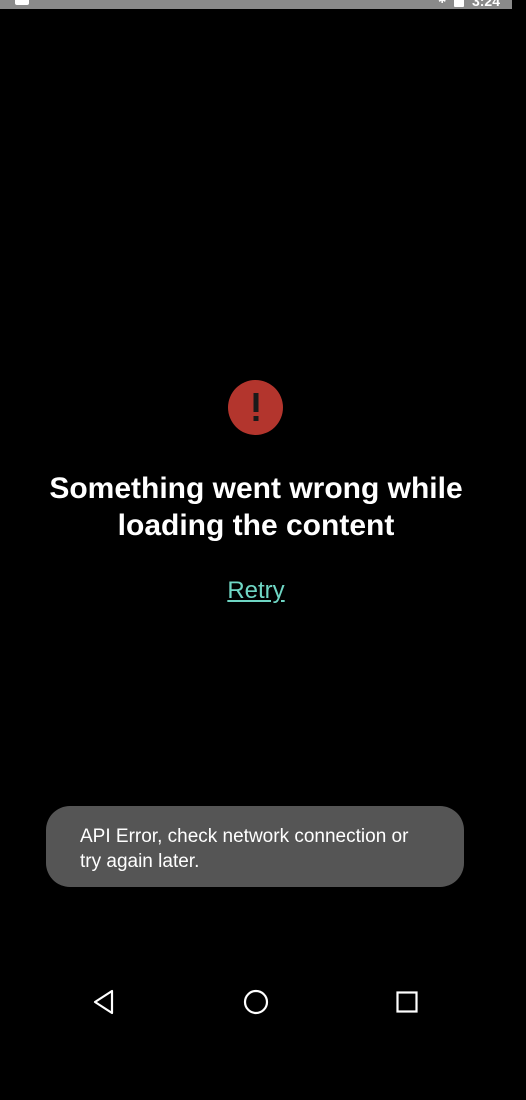 The height and width of the screenshot is (1100, 526). Describe the element at coordinates (256, 4) in the screenshot. I see `status-bar: ✱ 3:24` at that location.